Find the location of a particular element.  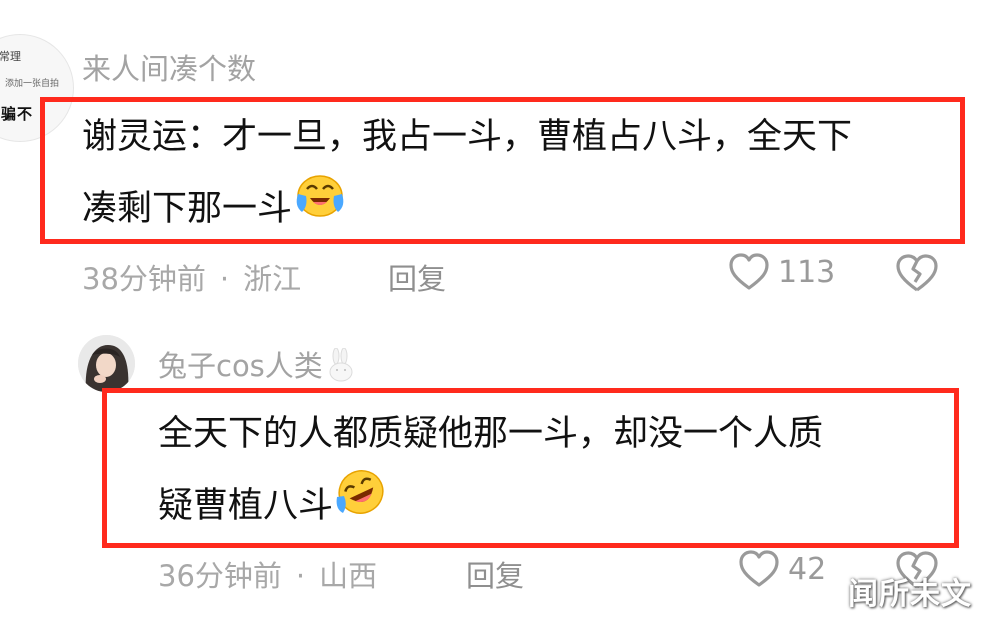

comment-meta: 36分钟前 · 山西 is located at coordinates (267, 574).